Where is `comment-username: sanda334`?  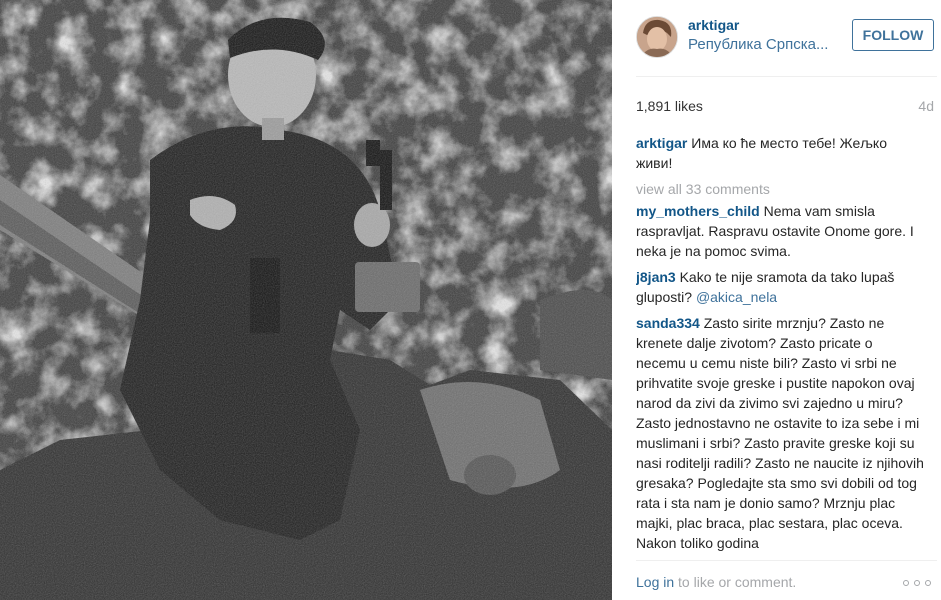
comment-username: sanda334 is located at coordinates (668, 323).